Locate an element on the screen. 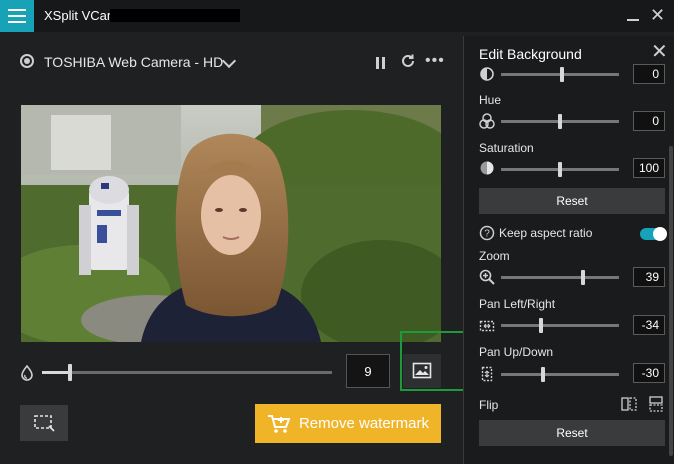 The width and height of the screenshot is (674, 464). pan-vertical-icon is located at coordinates (487, 374).